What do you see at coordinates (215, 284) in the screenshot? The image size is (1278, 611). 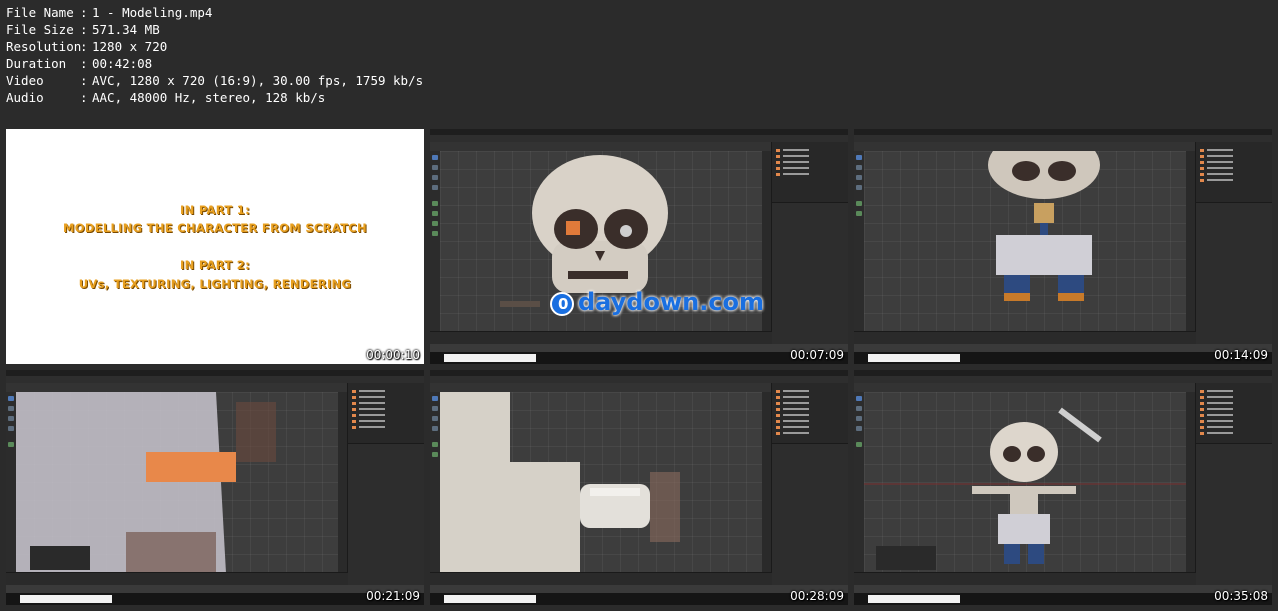 I see `title-card-line-4: UVs, TEXTURING, LIGHTING, RENDERING` at bounding box center [215, 284].